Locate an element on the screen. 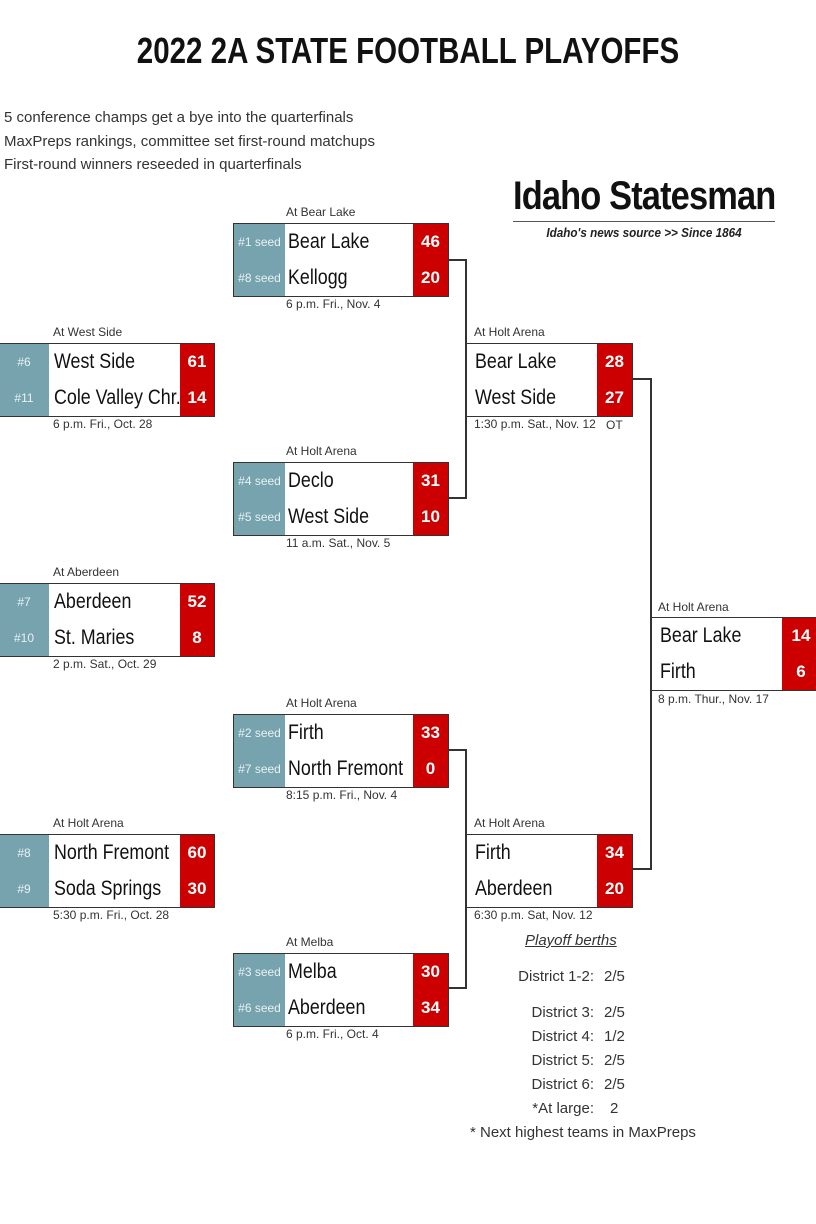 The width and height of the screenshot is (816, 1224). seed-label: #6 is located at coordinates (24, 362).